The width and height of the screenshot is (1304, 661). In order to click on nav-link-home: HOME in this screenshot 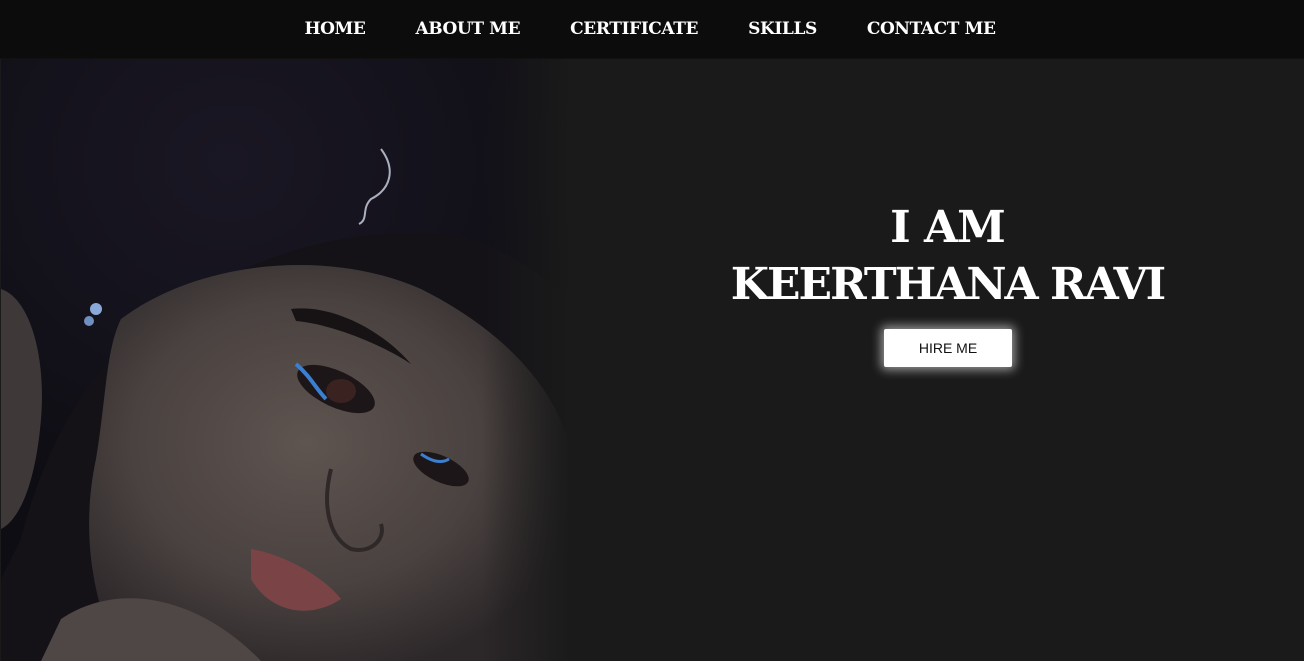, I will do `click(334, 29)`.